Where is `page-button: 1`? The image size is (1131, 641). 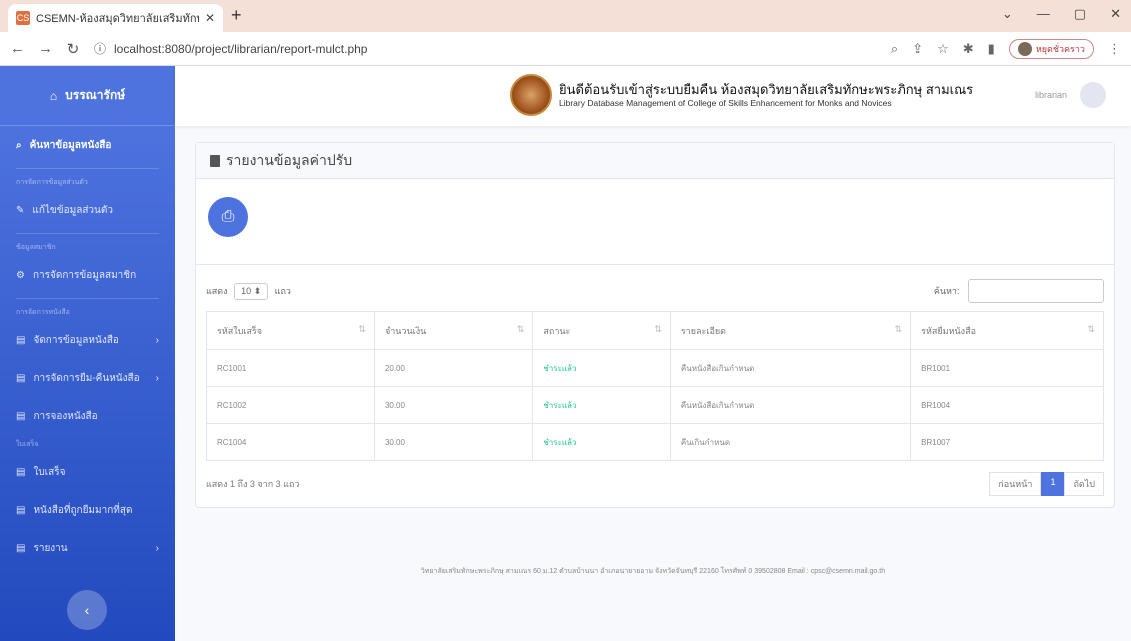
page-button: 1 is located at coordinates (1053, 484).